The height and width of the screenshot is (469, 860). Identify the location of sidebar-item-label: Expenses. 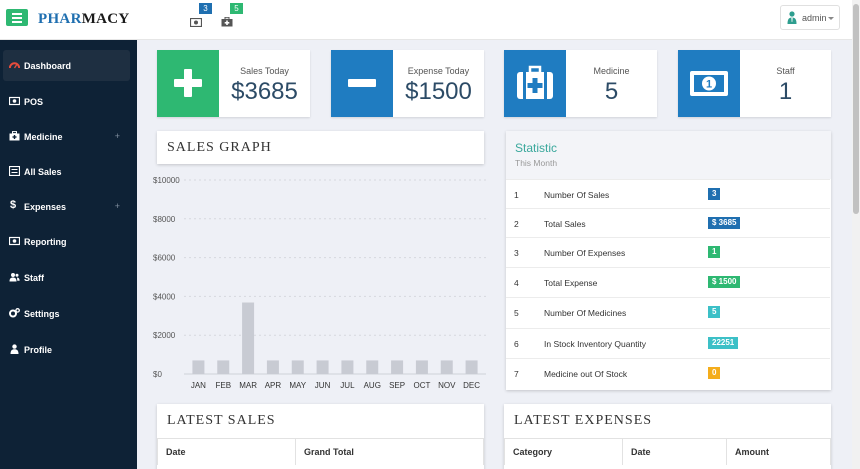
(45, 207).